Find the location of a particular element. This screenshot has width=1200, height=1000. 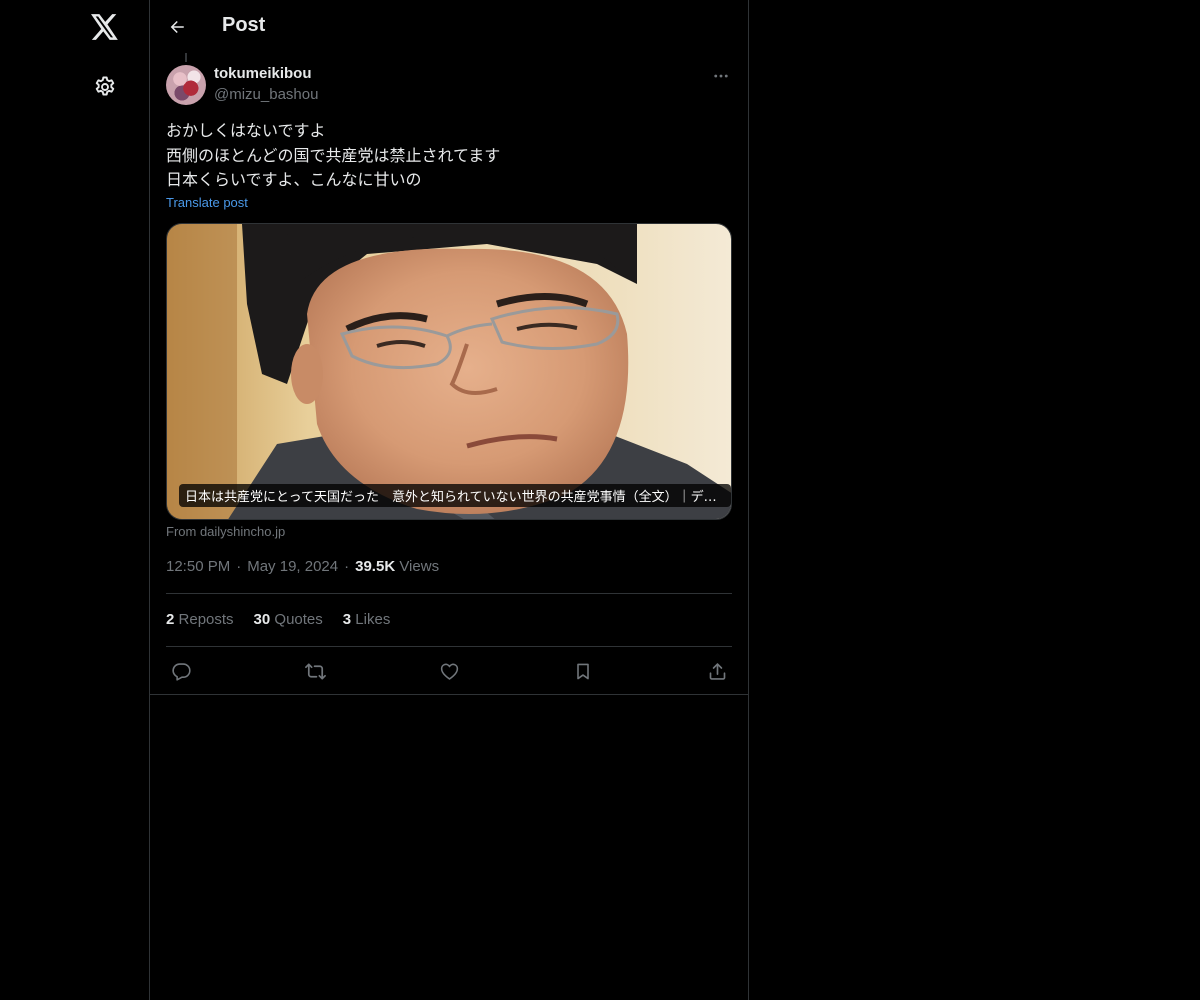

like-button is located at coordinates (449, 671).